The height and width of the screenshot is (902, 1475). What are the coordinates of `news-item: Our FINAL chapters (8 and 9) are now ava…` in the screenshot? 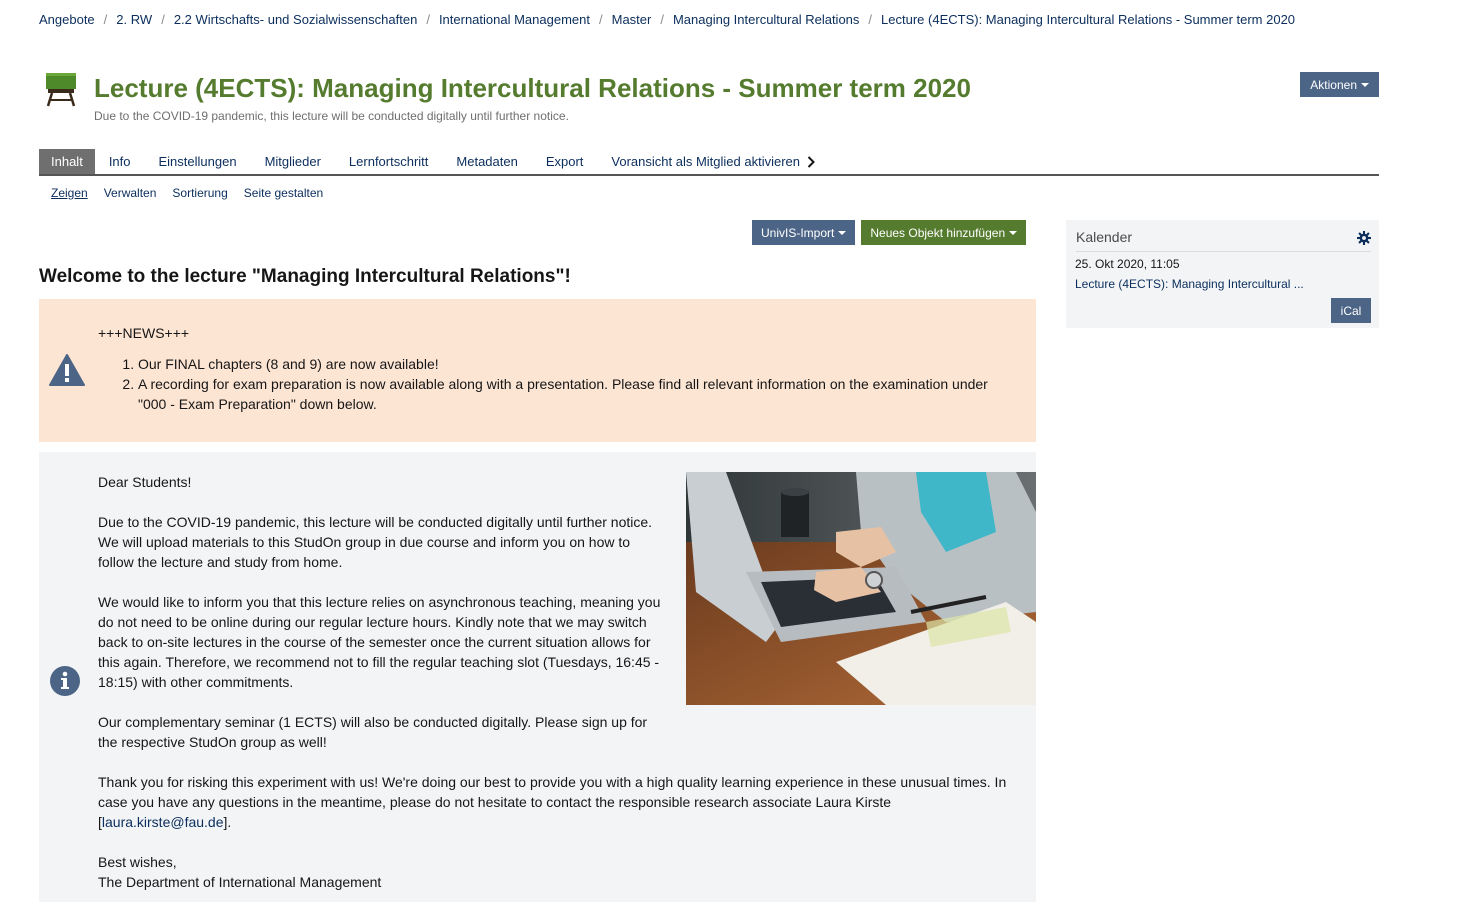 It's located at (578, 364).